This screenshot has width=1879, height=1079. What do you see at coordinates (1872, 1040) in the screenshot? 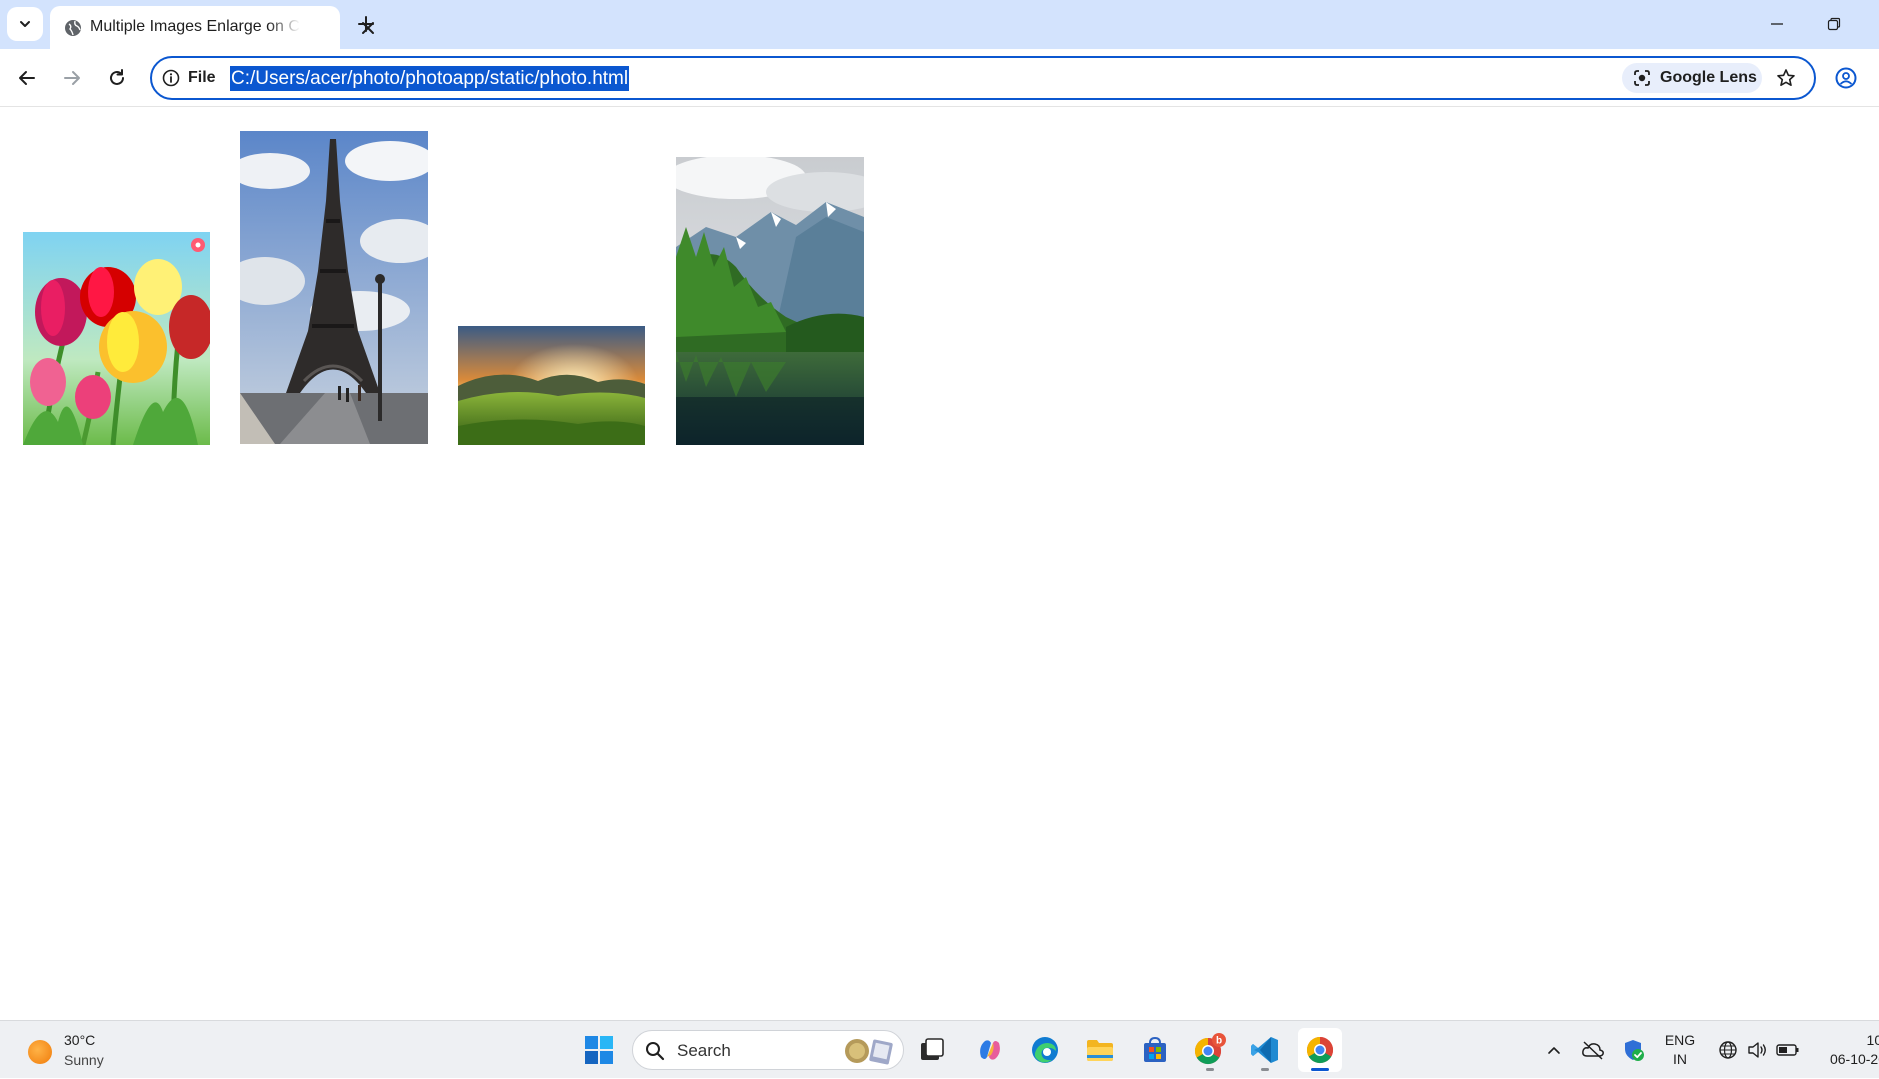
I see `clock-time: 10:` at bounding box center [1872, 1040].